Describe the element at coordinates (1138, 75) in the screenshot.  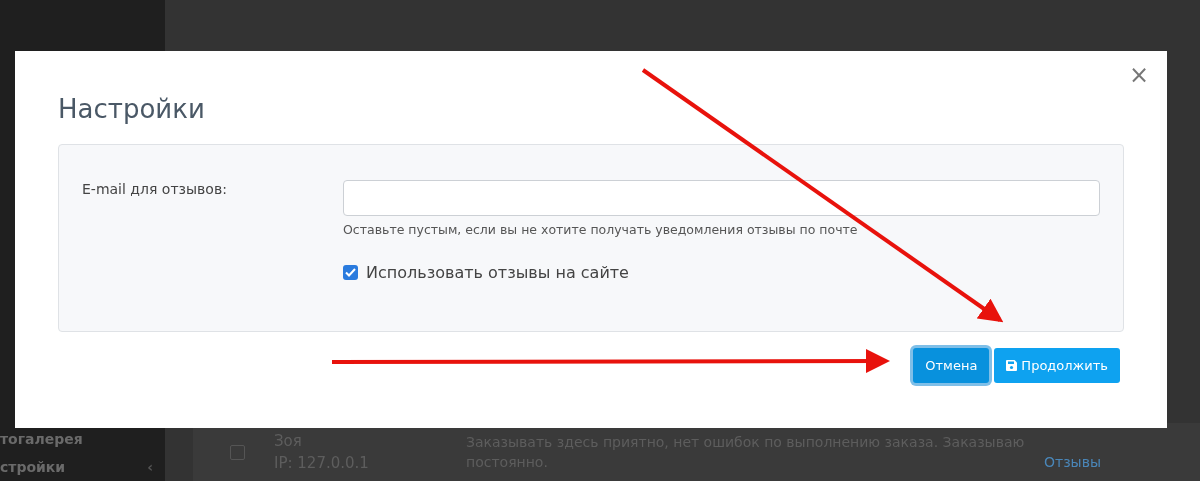
I see `close-button: ×` at that location.